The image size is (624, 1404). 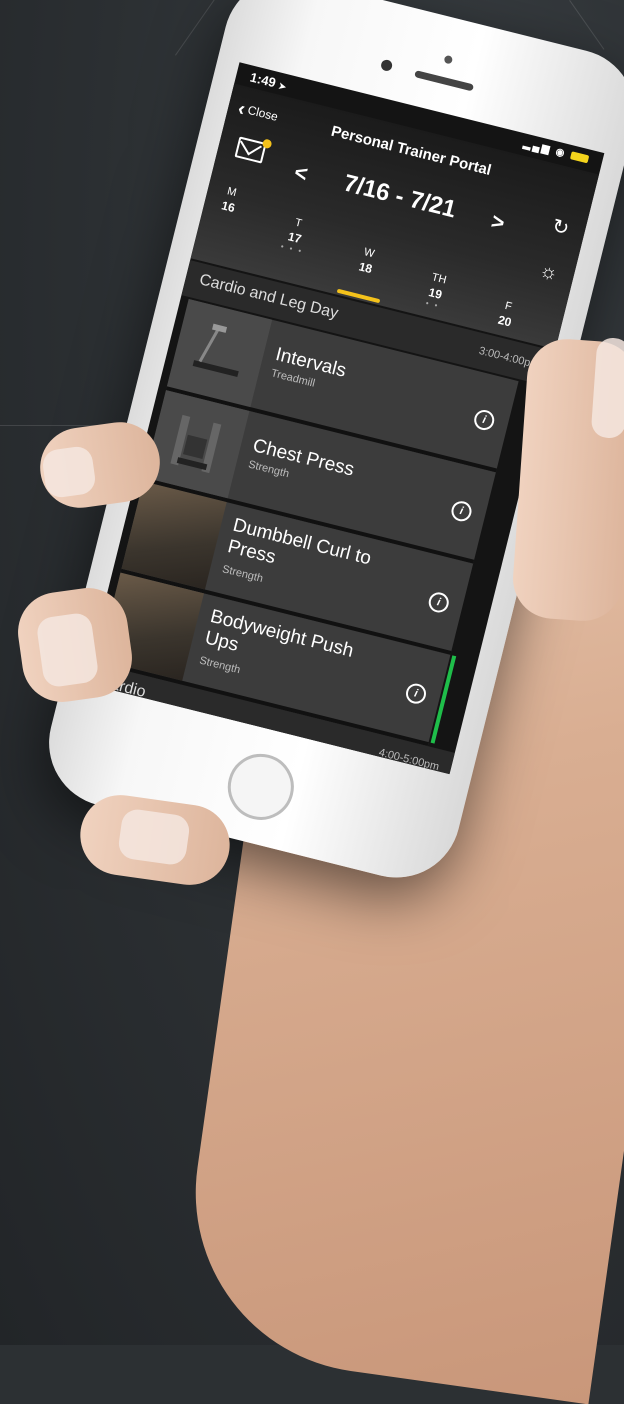 I want to click on day-tab-wed: W 18, so click(x=367, y=261).